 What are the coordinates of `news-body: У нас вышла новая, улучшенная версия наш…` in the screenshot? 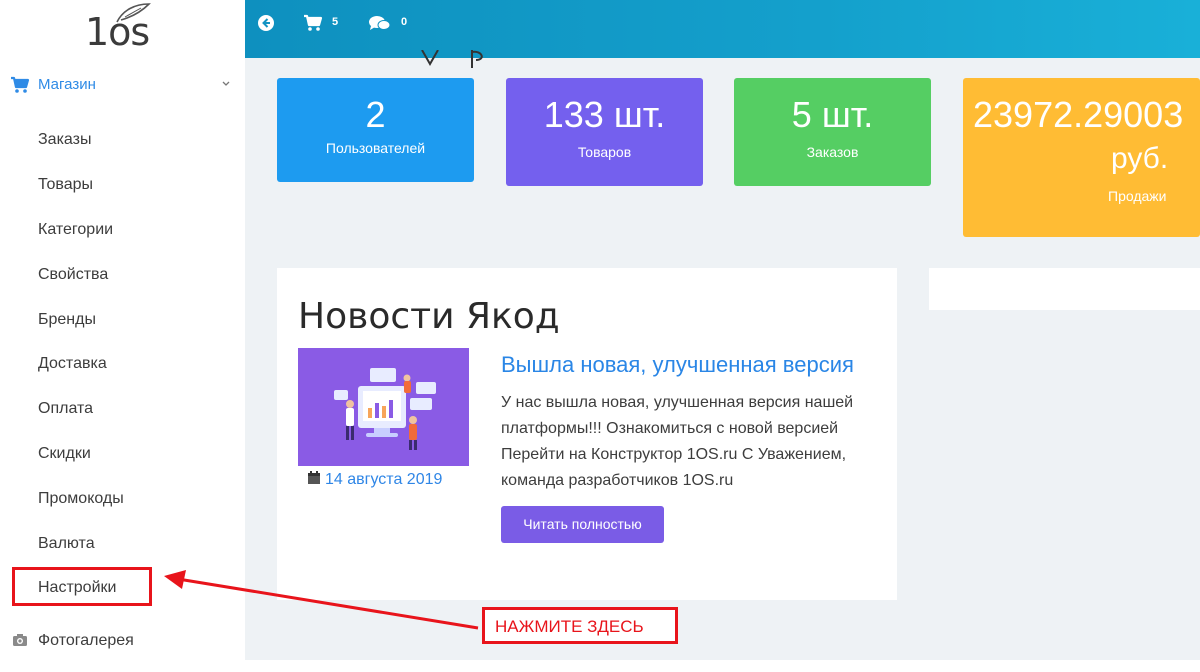 It's located at (677, 441).